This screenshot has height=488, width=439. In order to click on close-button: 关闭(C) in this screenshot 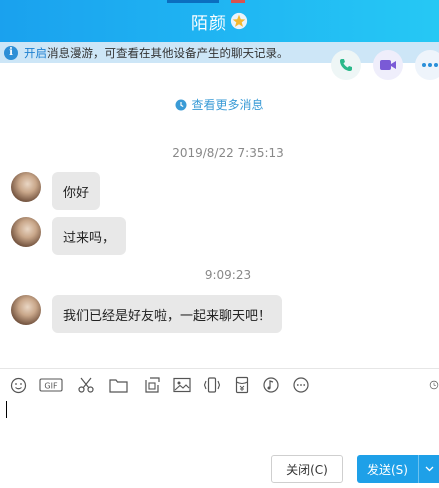, I will do `click(307, 469)`.